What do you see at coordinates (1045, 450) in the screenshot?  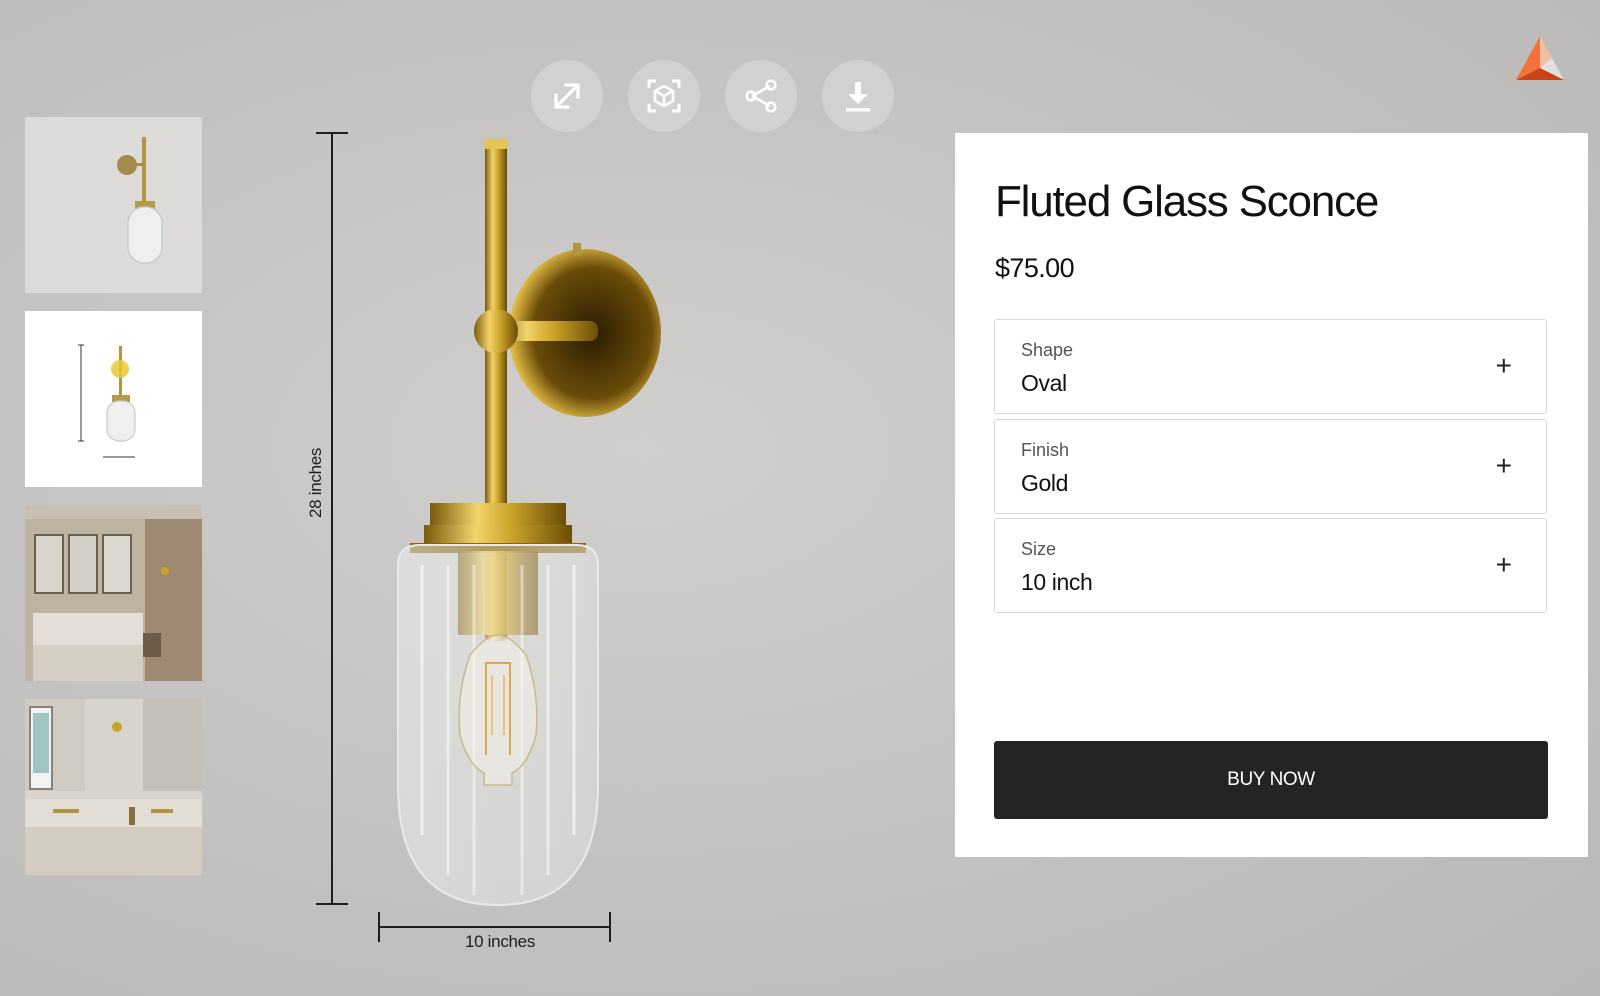 I see `option-label: Finish` at bounding box center [1045, 450].